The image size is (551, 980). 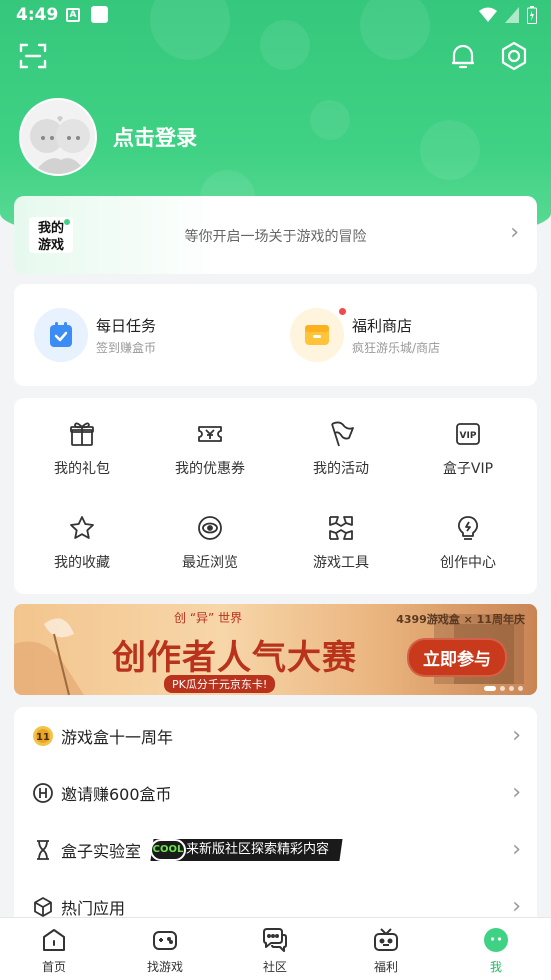 What do you see at coordinates (155, 137) in the screenshot?
I see `login-prompt: 点击登录` at bounding box center [155, 137].